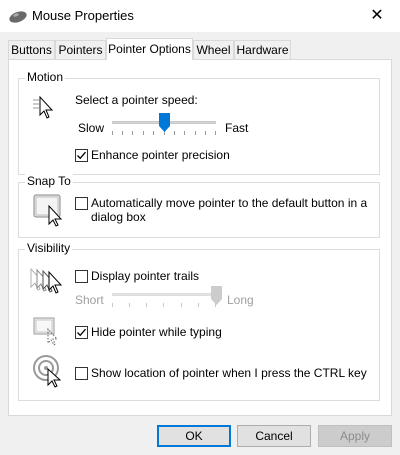 Image resolution: width=400 pixels, height=455 pixels. What do you see at coordinates (160, 155) in the screenshot?
I see `enhance-precision-label: Enhance pointer precision` at bounding box center [160, 155].